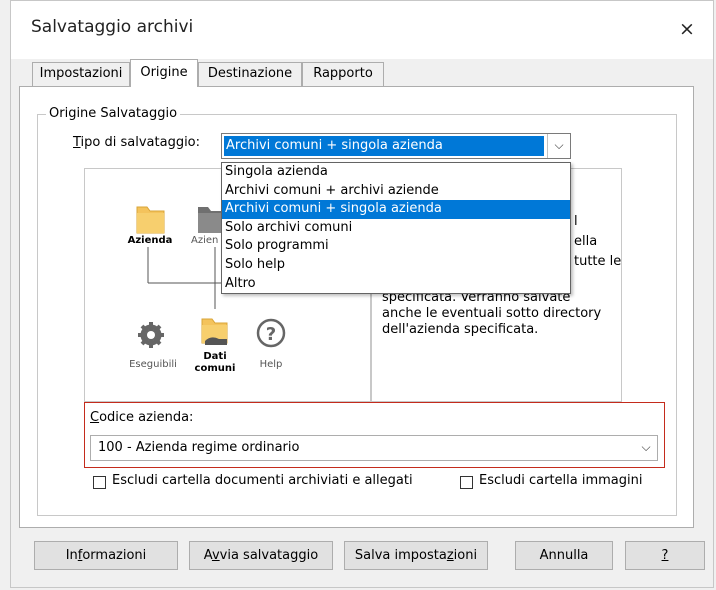 The height and width of the screenshot is (590, 716). I want to click on annulla-button: Annulla, so click(564, 555).